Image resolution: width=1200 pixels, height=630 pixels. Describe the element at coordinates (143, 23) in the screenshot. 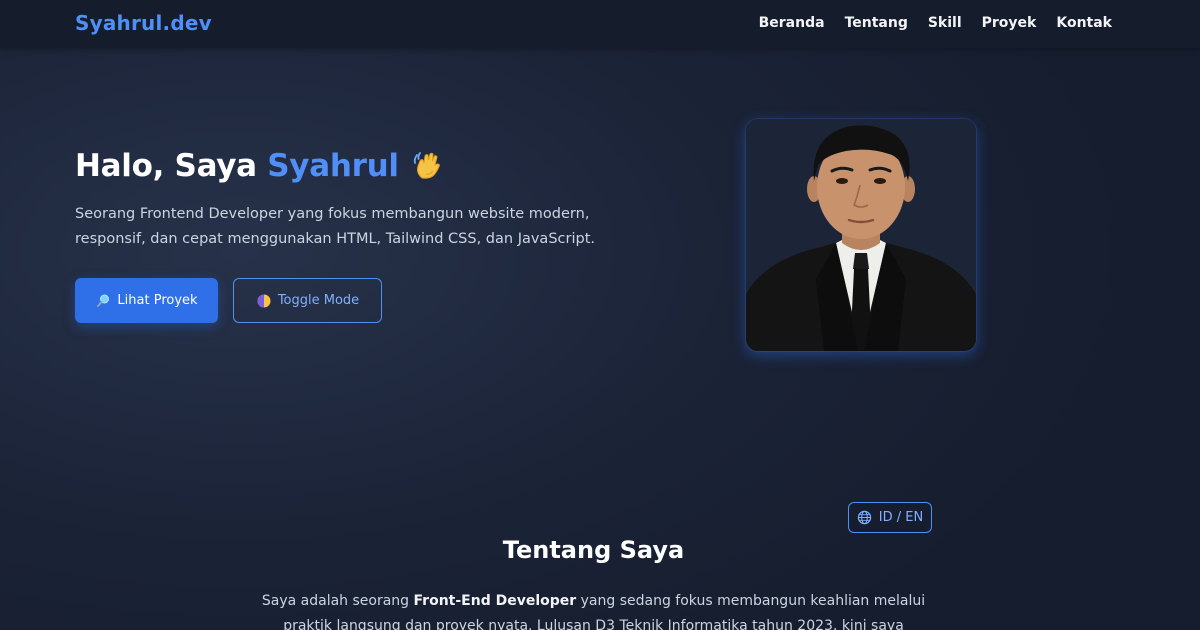

I see `brand-logo: Syahrul.dev` at that location.